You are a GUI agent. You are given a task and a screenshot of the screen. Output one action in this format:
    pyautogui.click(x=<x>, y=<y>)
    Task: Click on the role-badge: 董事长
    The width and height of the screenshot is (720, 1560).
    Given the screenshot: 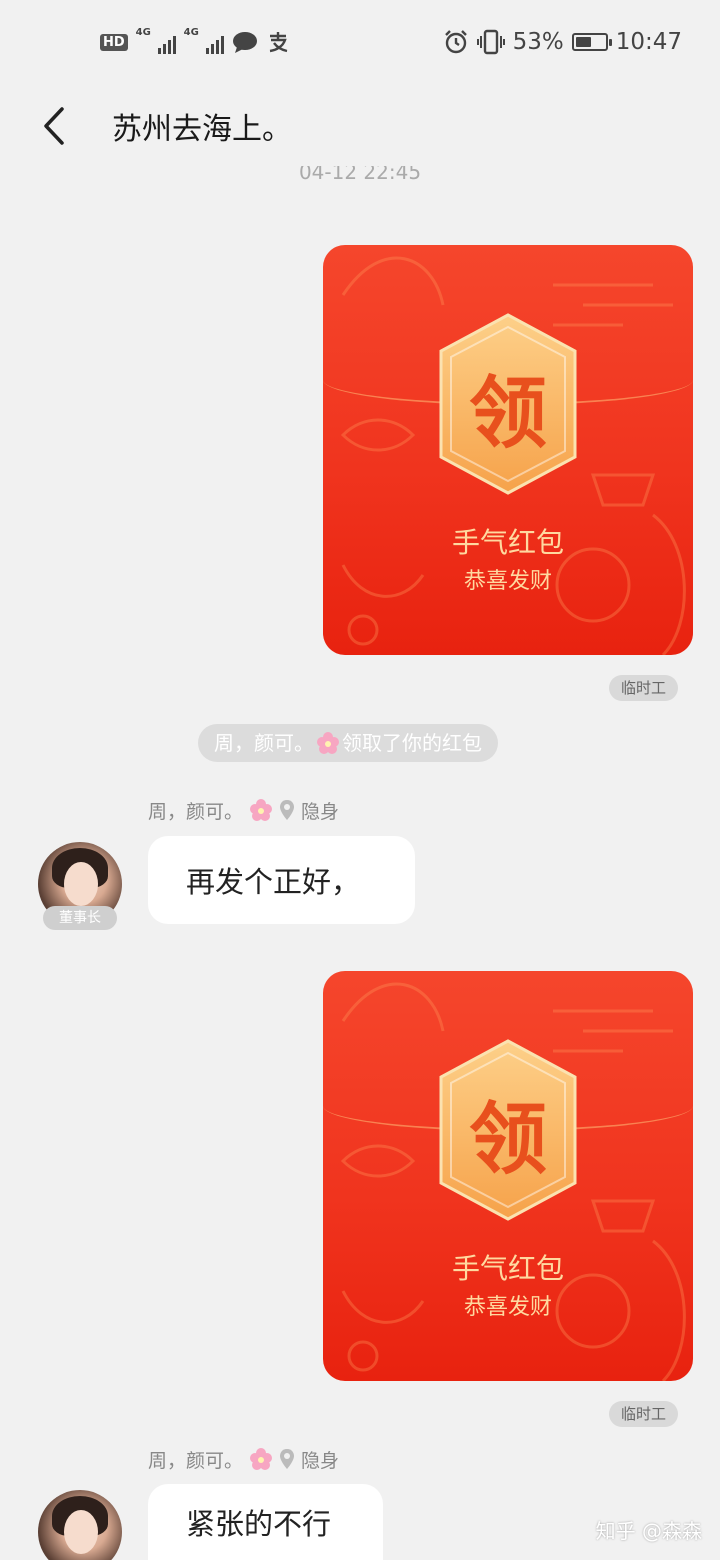 What is the action you would take?
    pyautogui.click(x=80, y=918)
    